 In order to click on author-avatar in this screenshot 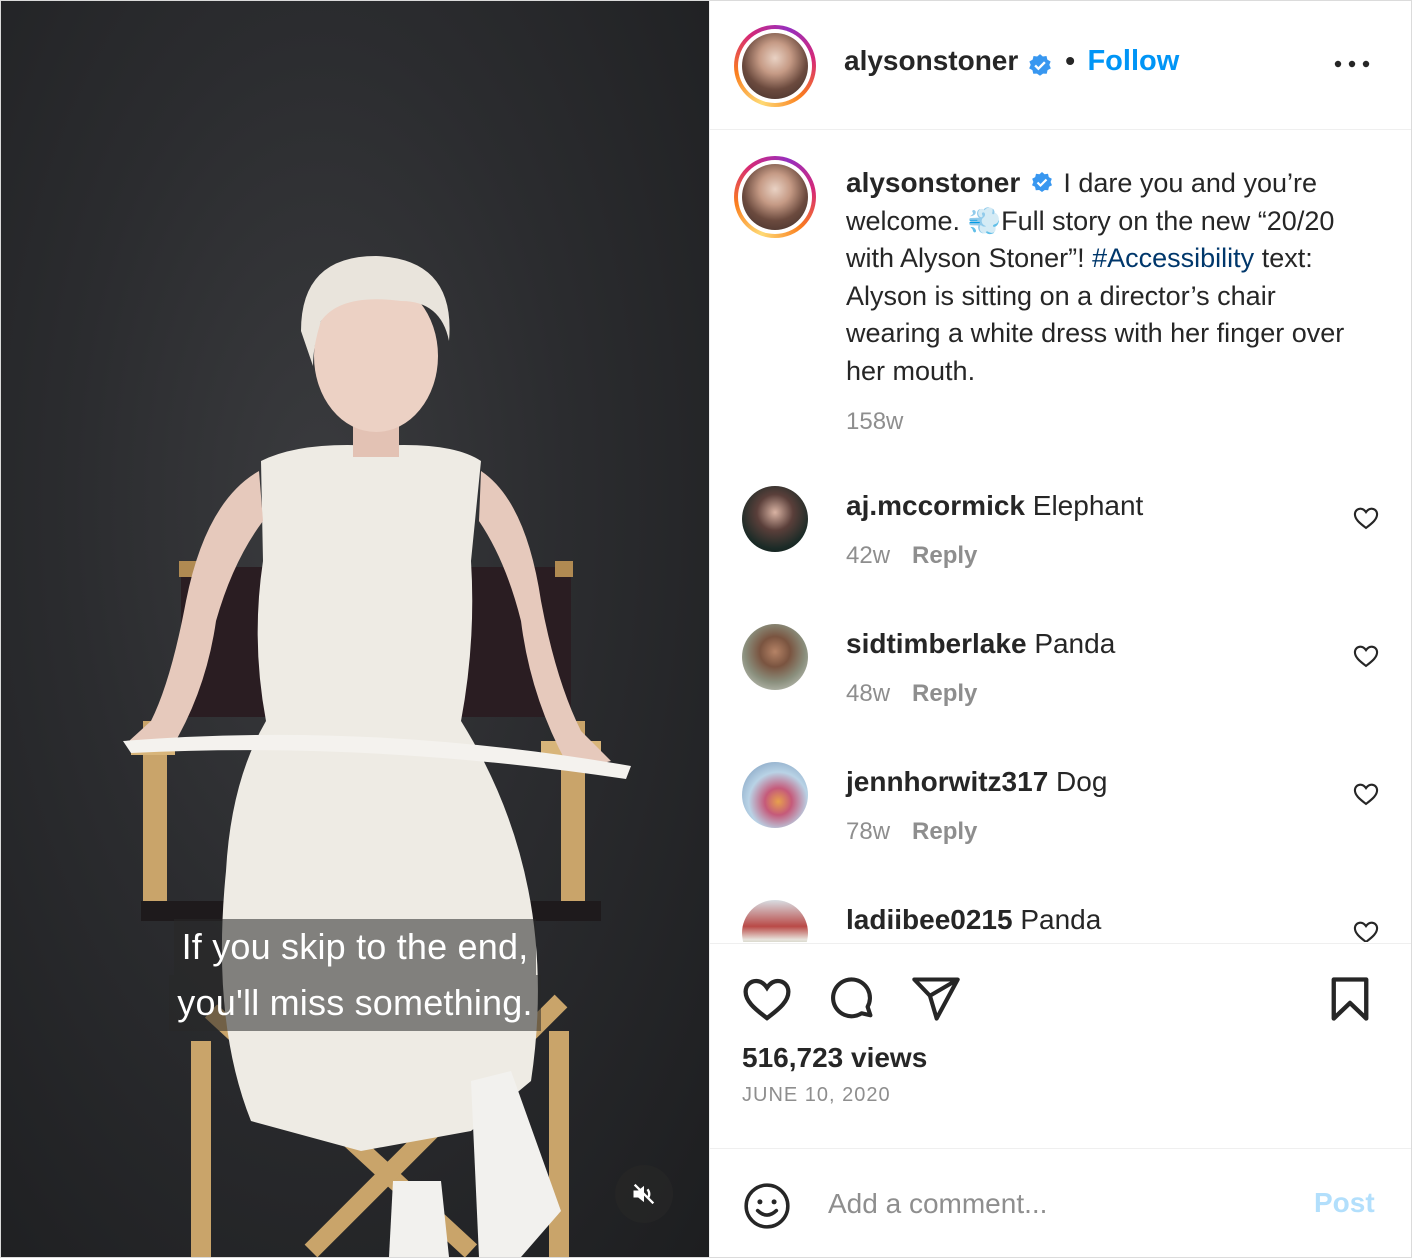, I will do `click(775, 66)`.